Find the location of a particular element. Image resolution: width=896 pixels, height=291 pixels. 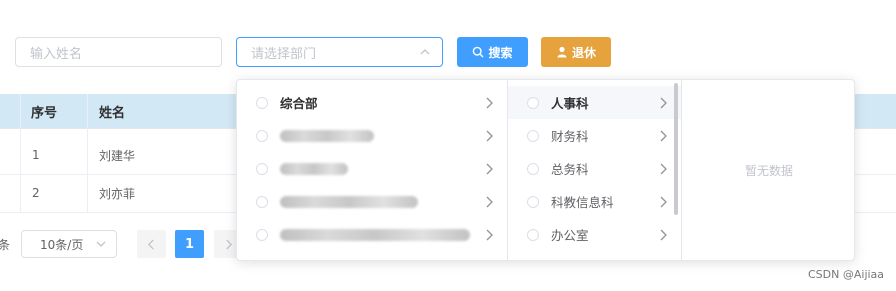

user-icon is located at coordinates (562, 52).